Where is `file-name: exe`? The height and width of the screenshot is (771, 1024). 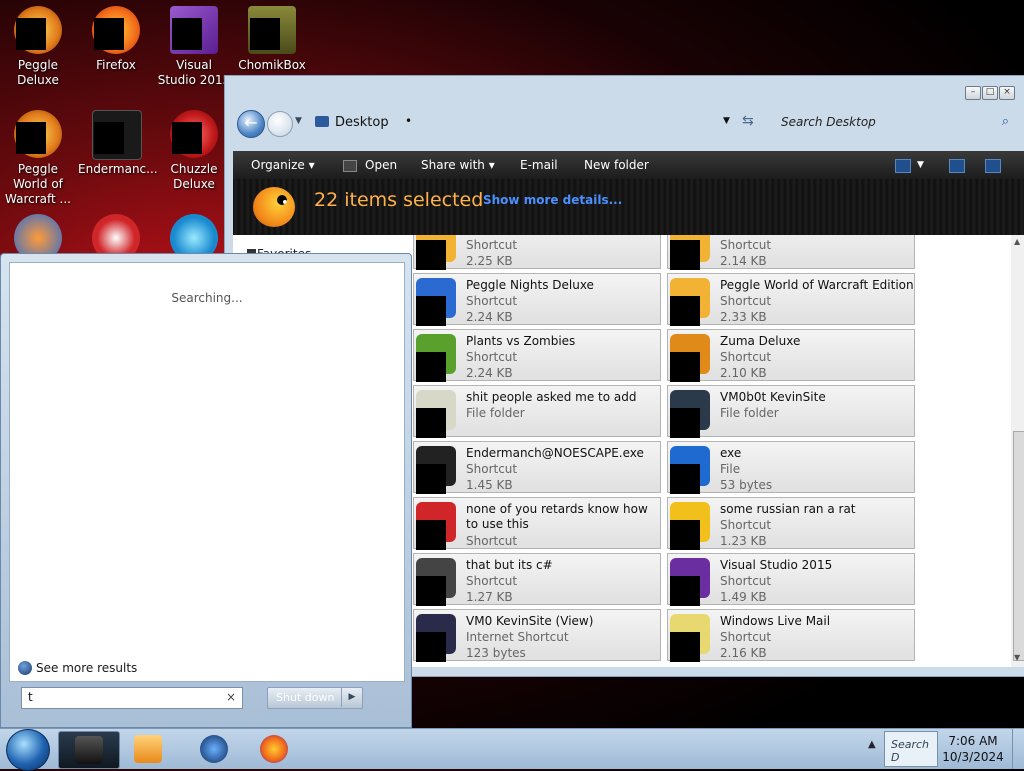 file-name: exe is located at coordinates (731, 453).